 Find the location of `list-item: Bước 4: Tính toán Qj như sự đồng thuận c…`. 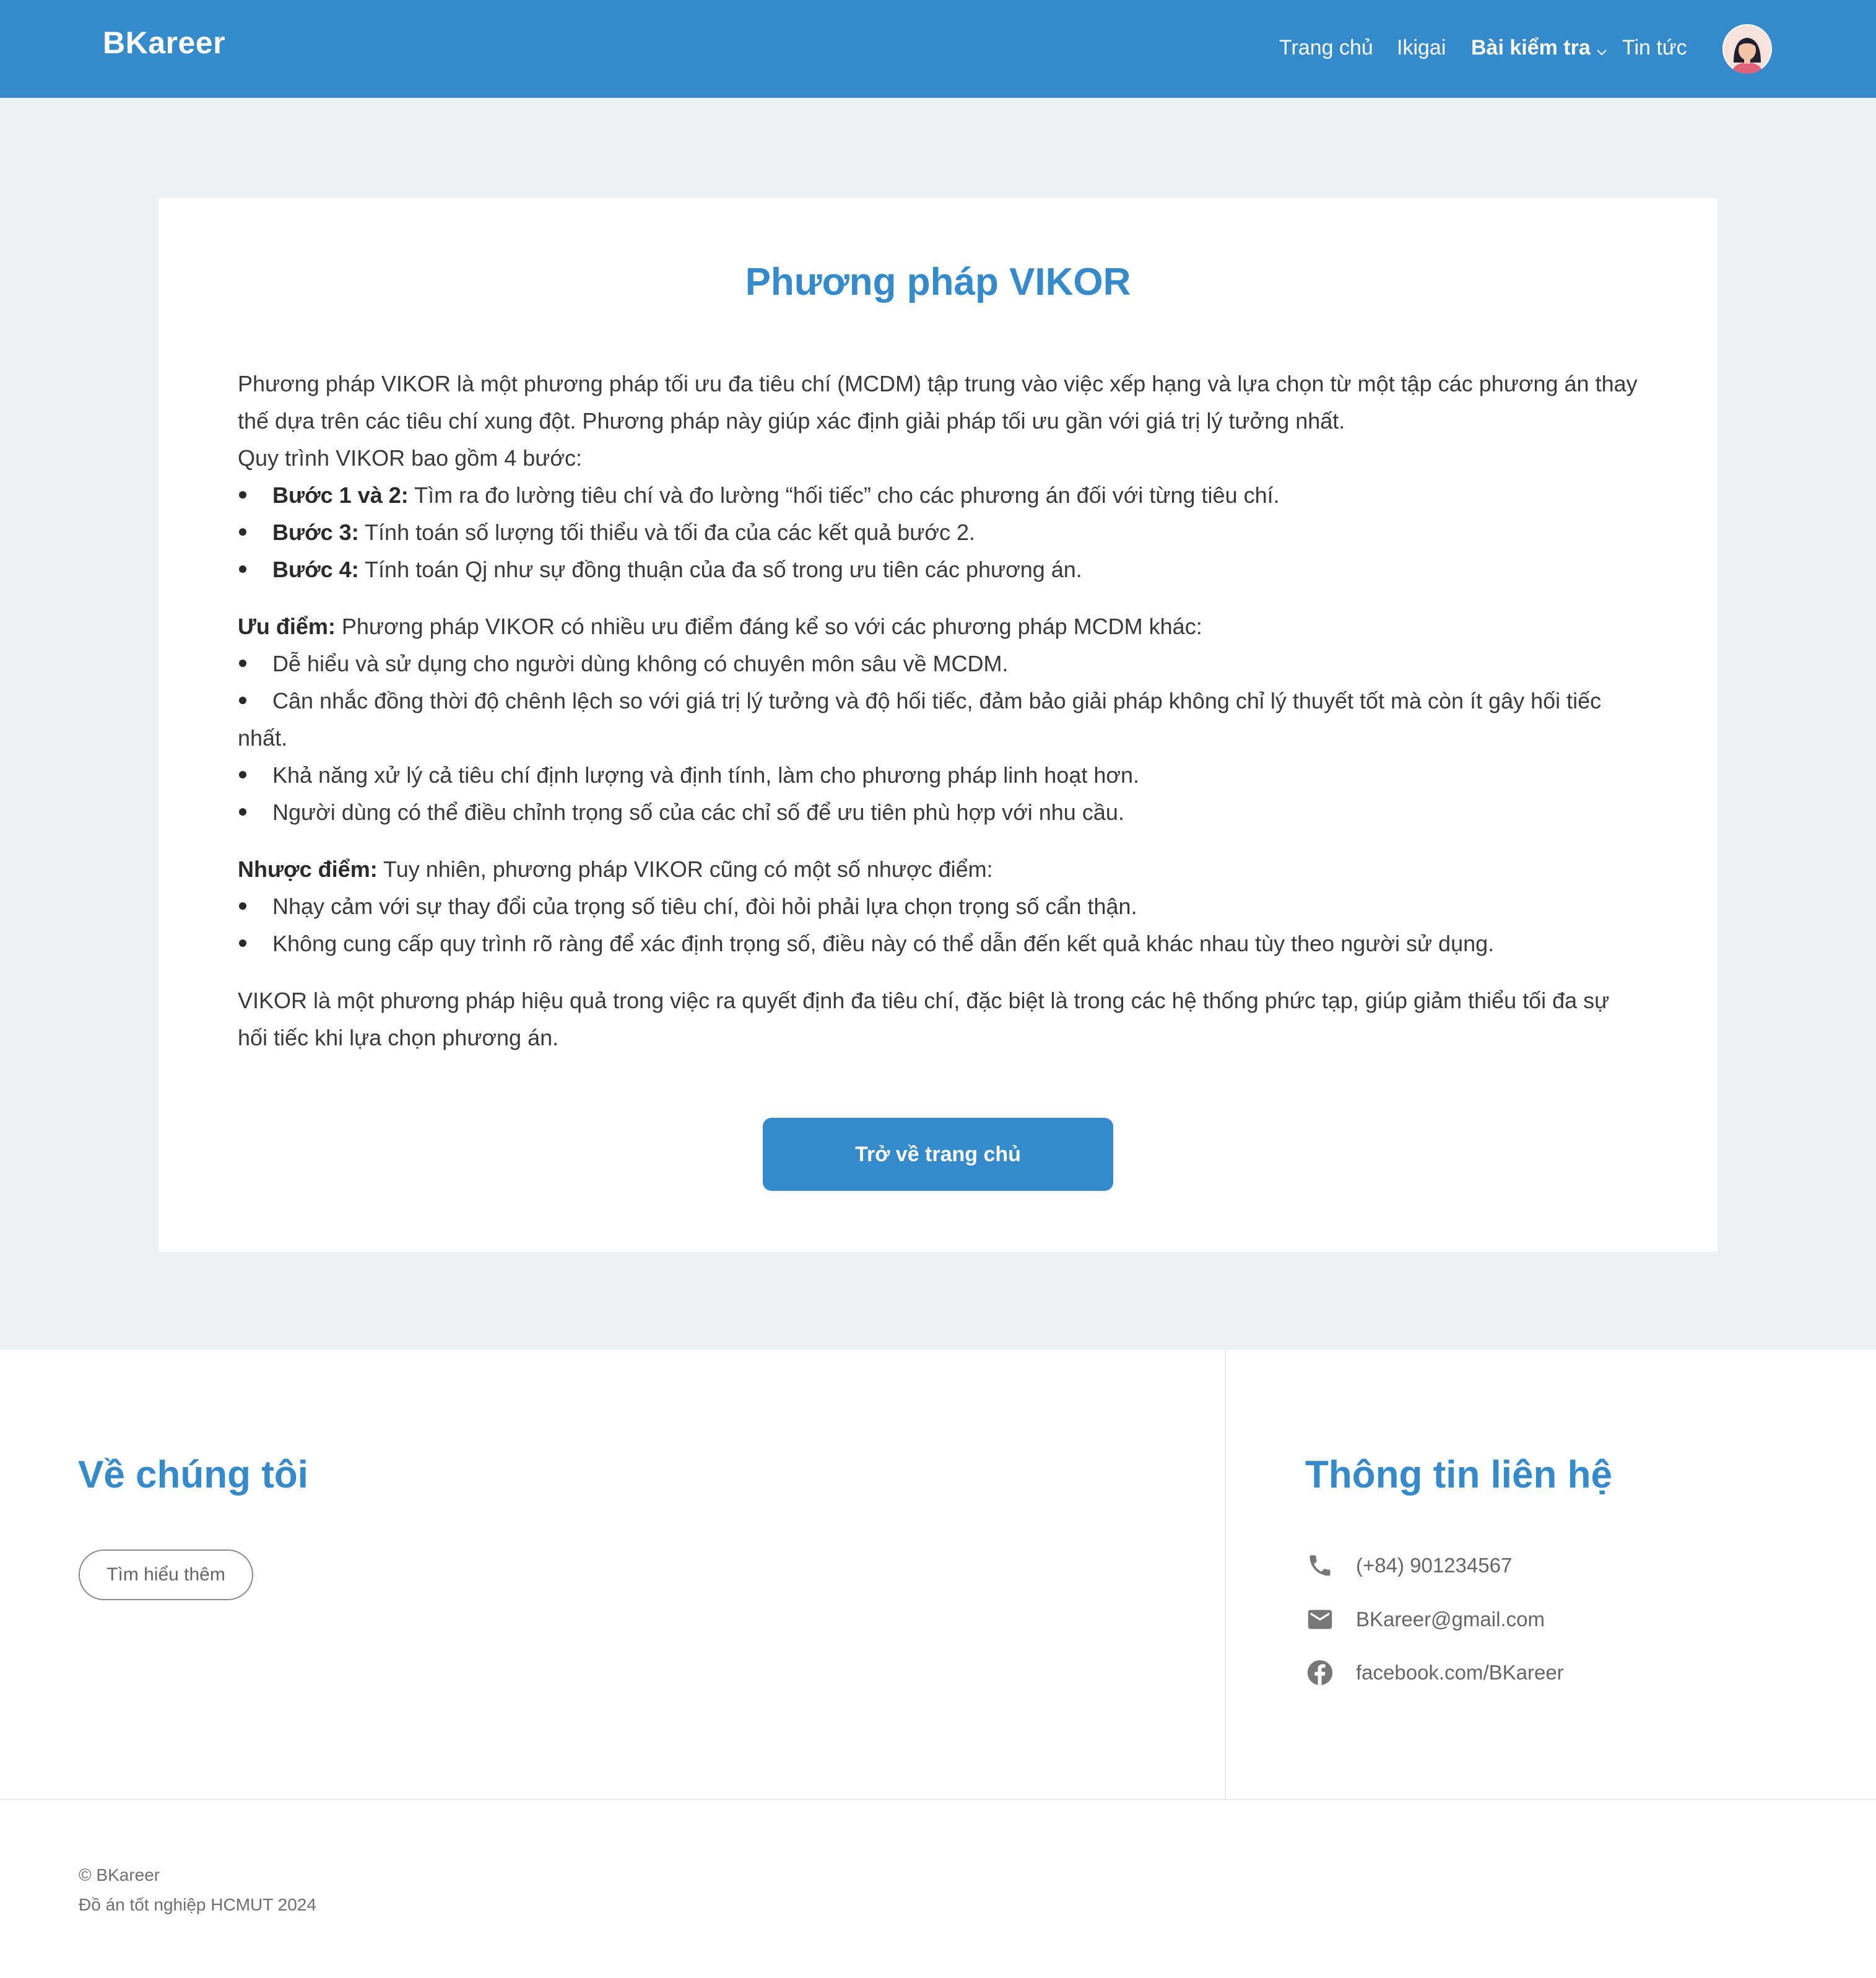

list-item: Bước 4: Tính toán Qj như sự đồng thuận c… is located at coordinates (938, 569).